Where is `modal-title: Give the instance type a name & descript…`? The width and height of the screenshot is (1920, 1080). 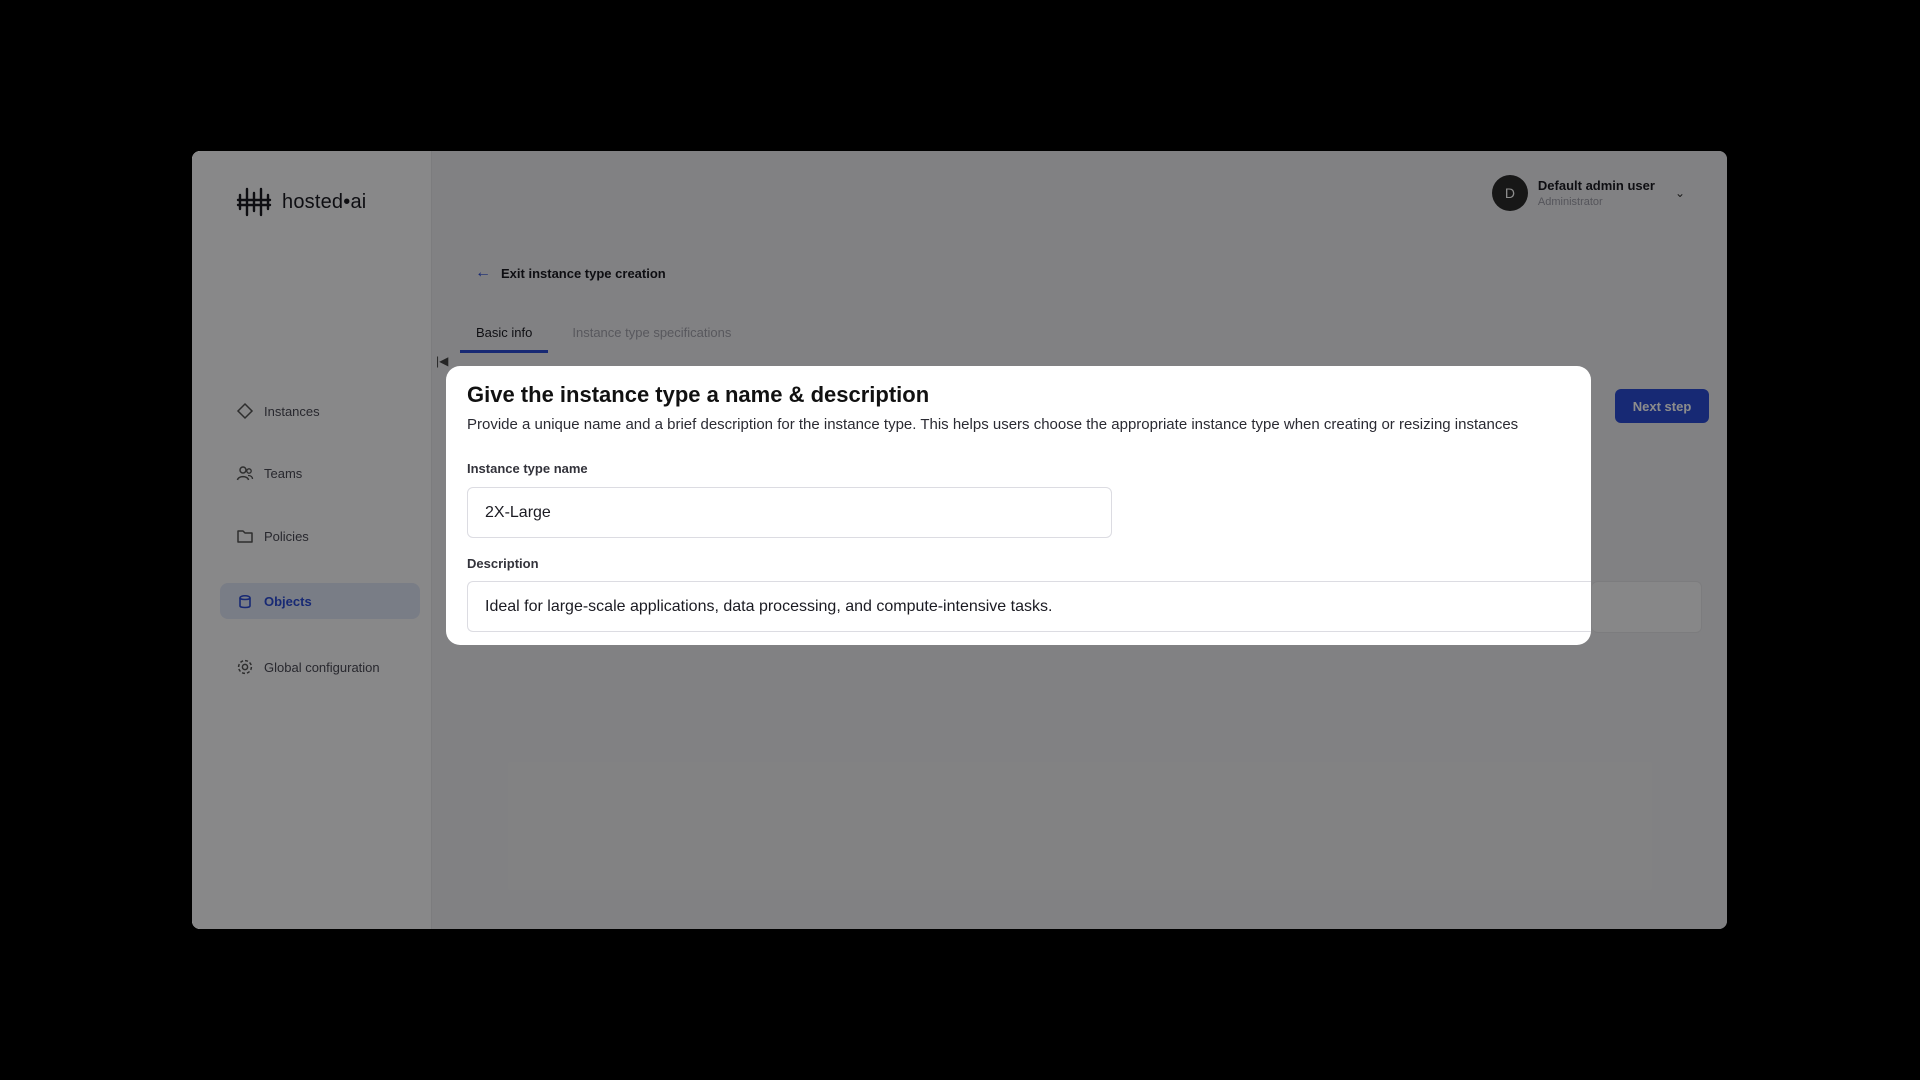
modal-title: Give the instance type a name & descript… is located at coordinates (698, 394).